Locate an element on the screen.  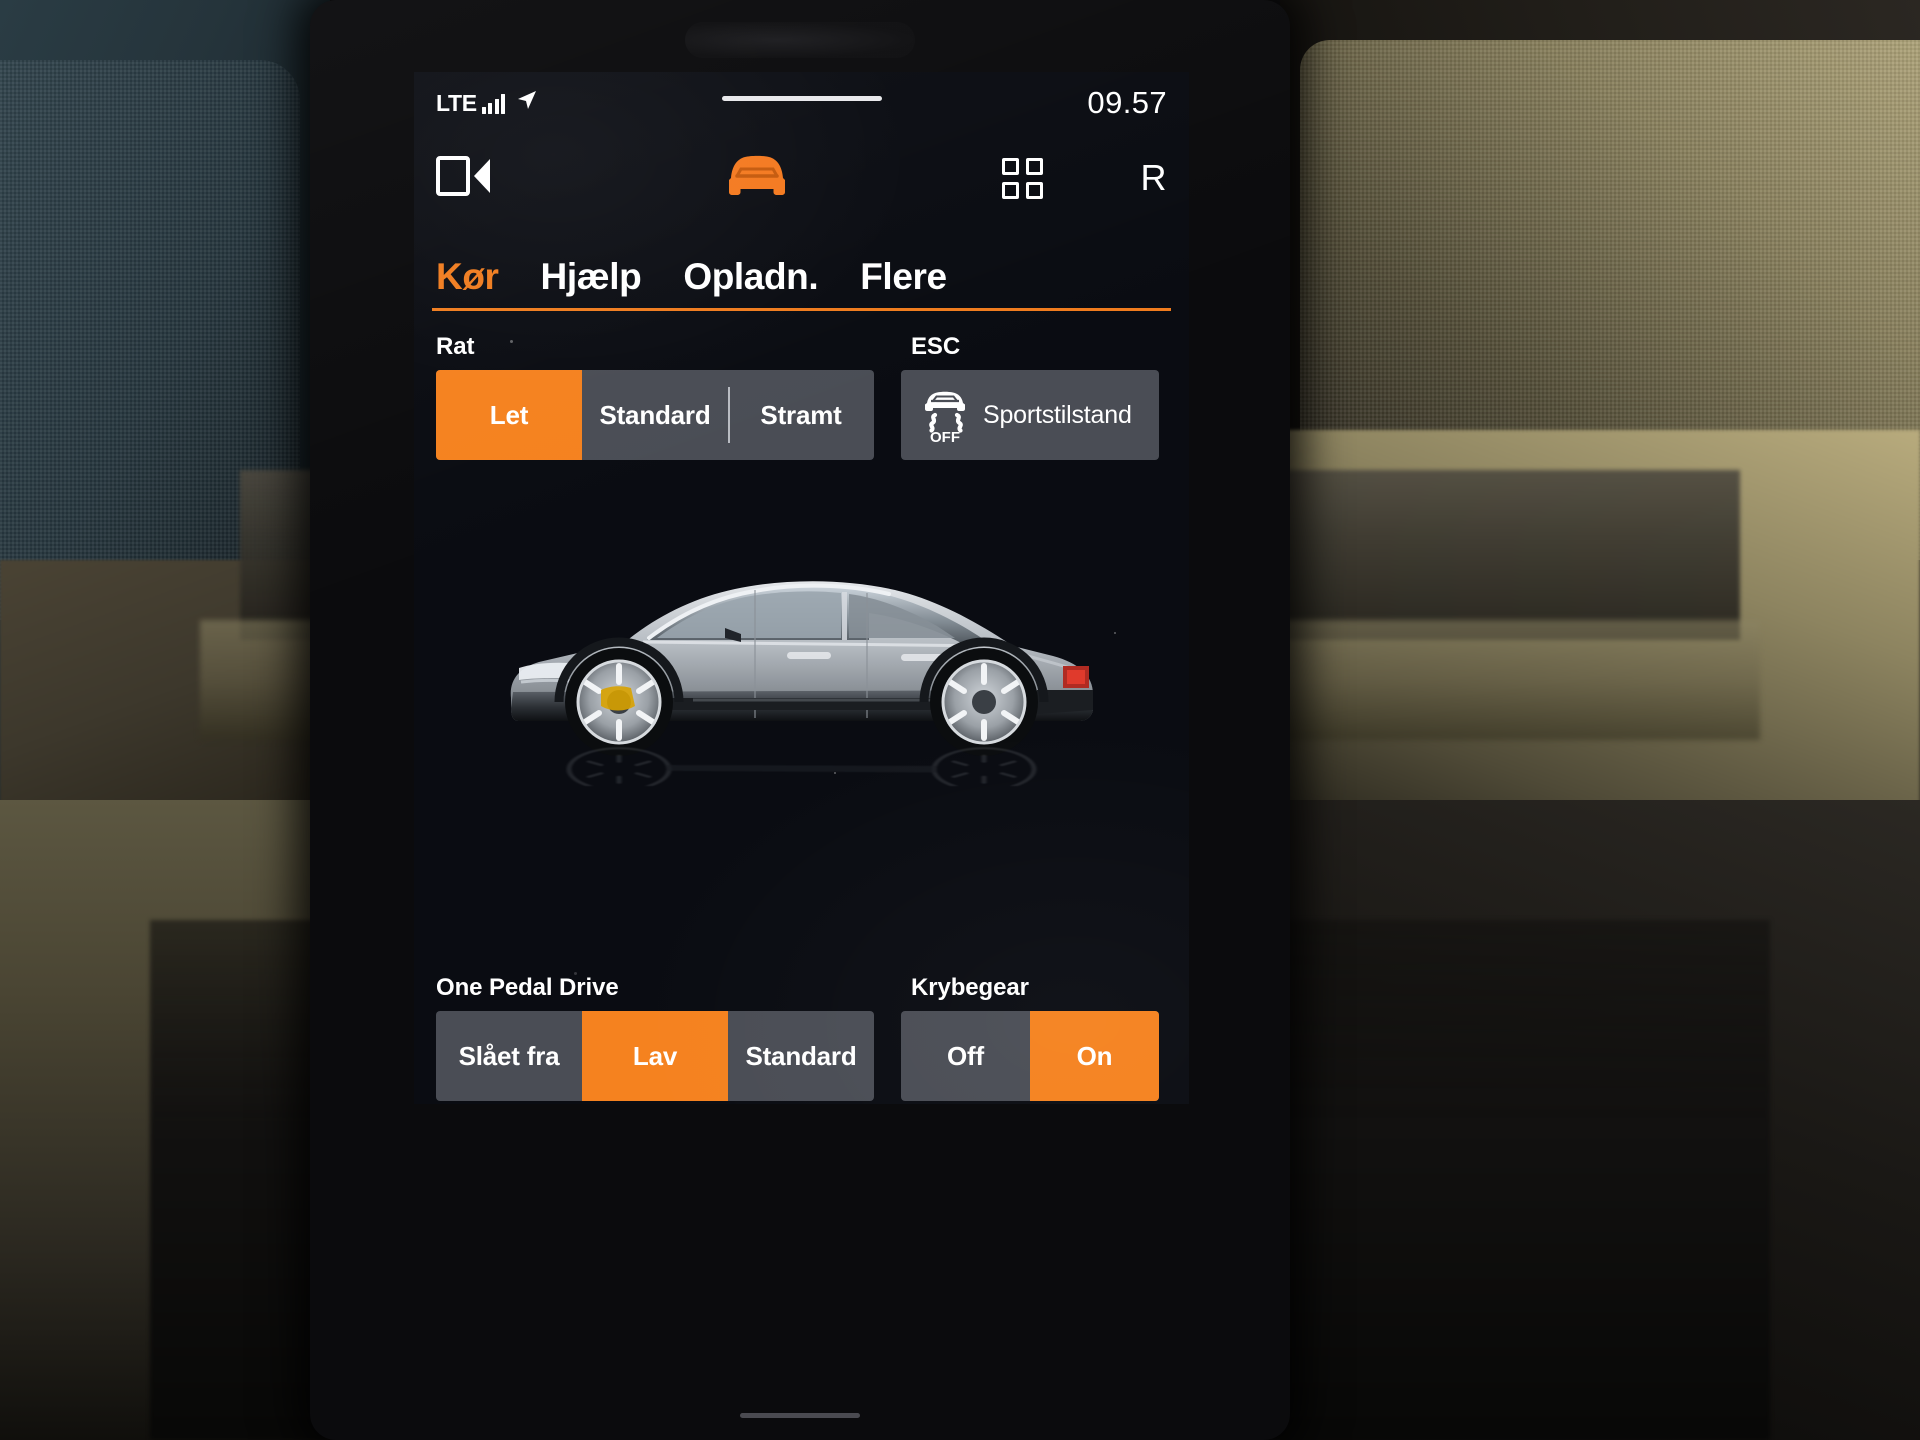
steering-section-label: Rat is located at coordinates (455, 346).